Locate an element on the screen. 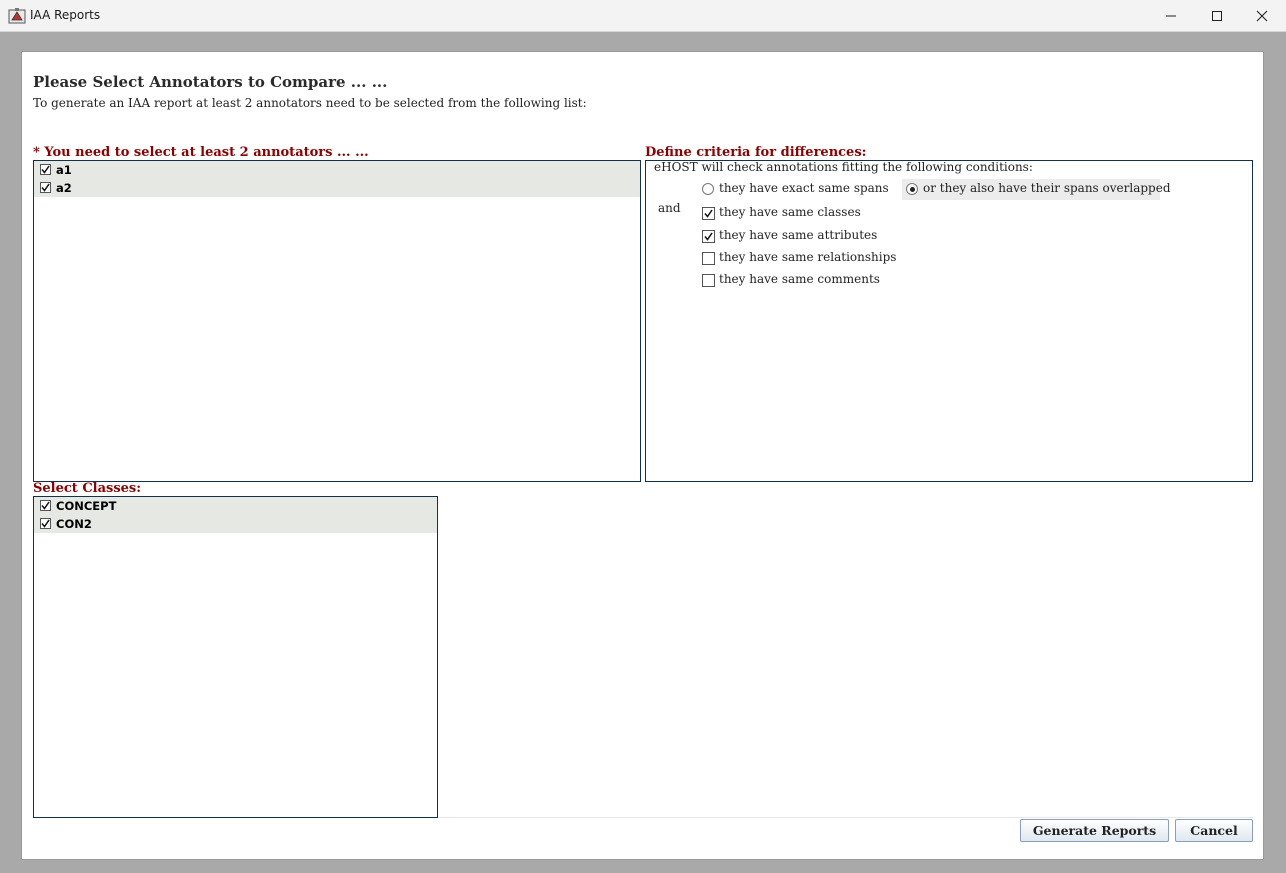 The height and width of the screenshot is (873, 1286). same-attributes-label: they have same attributes is located at coordinates (798, 235).